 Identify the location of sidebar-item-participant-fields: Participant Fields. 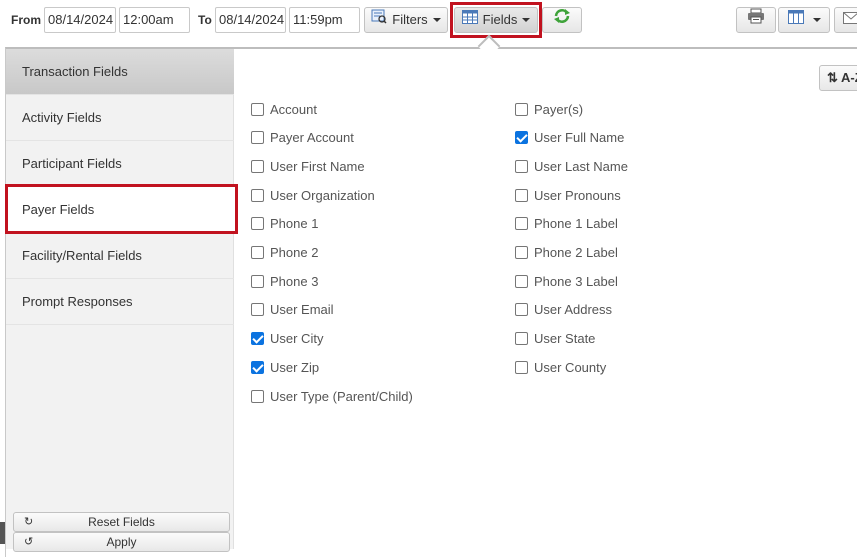
(120, 164).